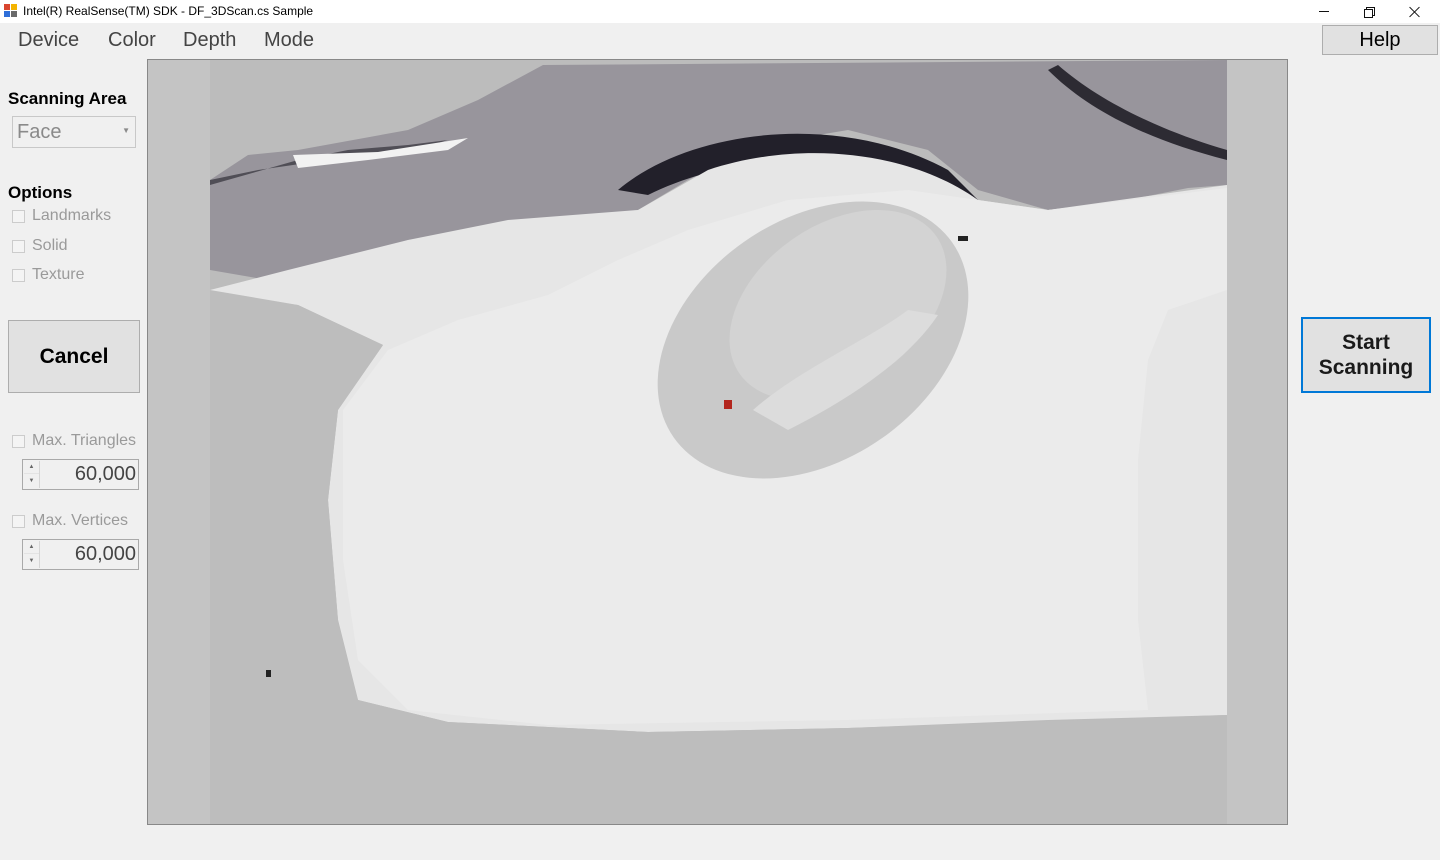 This screenshot has width=1440, height=860. Describe the element at coordinates (72, 215) in the screenshot. I see `landmarks-label: Landmarks` at that location.